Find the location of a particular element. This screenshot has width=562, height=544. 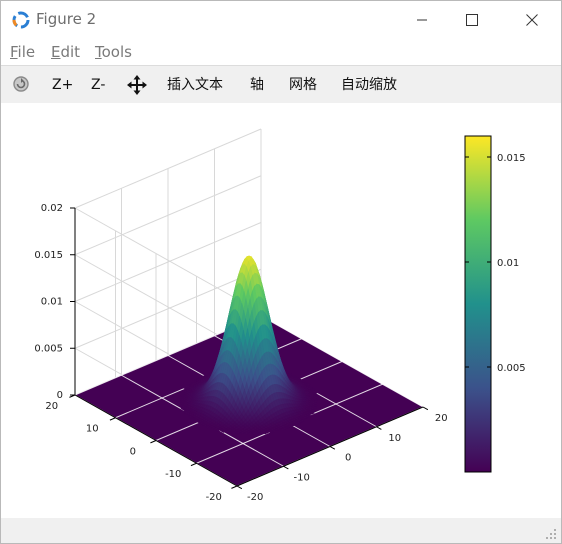

z-tick-label: 0 is located at coordinates (60, 395).